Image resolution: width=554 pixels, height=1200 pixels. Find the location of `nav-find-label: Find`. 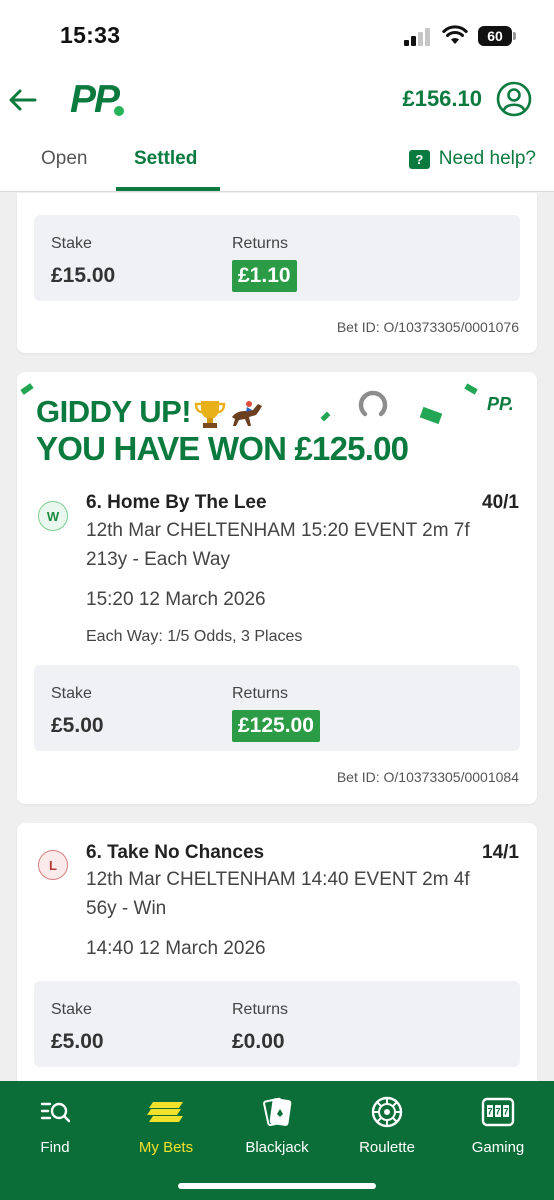

nav-find-label: Find is located at coordinates (55, 1147).